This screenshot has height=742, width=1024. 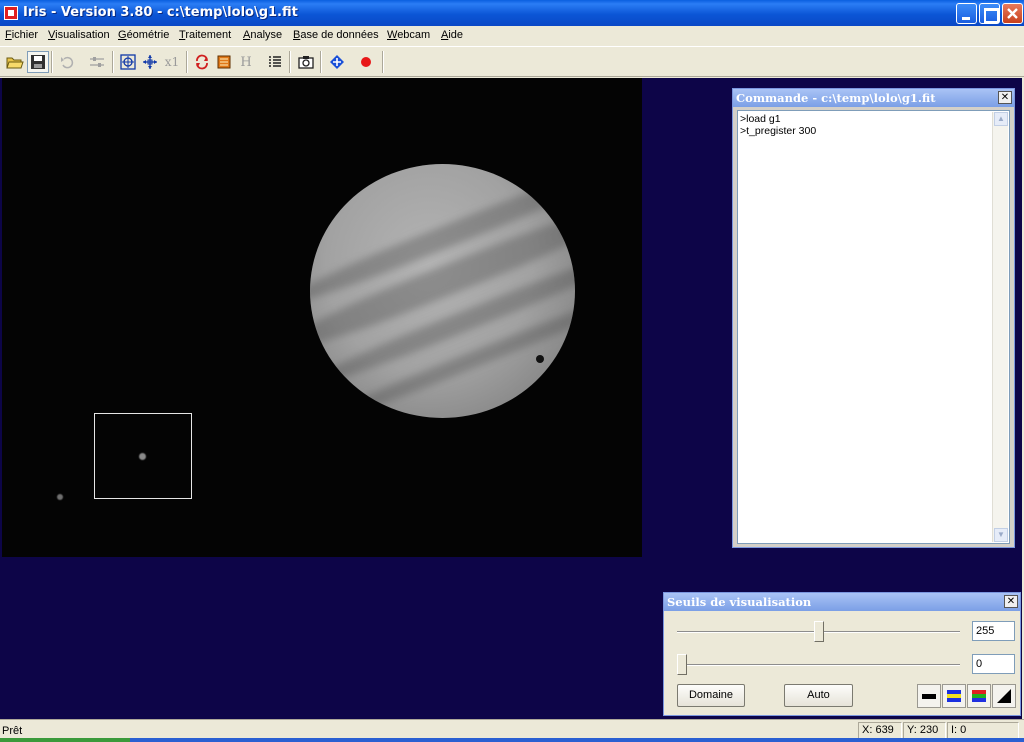 I want to click on menu-aide: Aide, so click(x=452, y=35).